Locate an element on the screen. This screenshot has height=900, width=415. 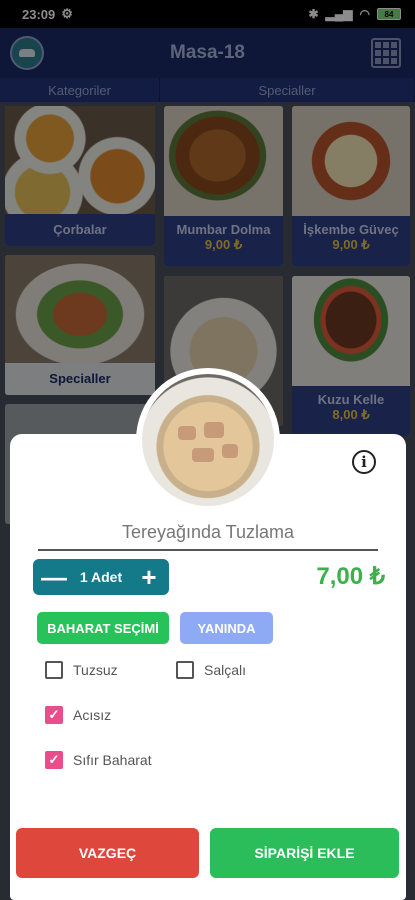
side-selection-button: YANINDA is located at coordinates (226, 628).